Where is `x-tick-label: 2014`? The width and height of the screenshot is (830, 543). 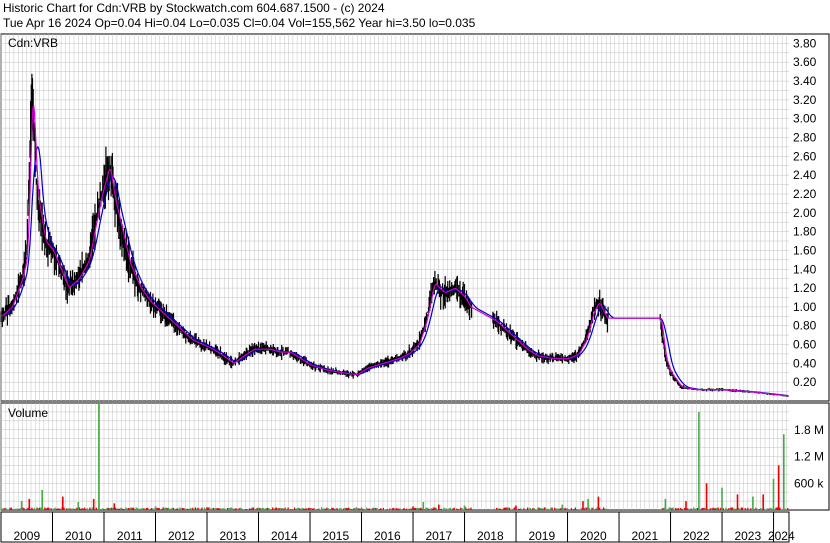
x-tick-label: 2014 is located at coordinates (284, 536).